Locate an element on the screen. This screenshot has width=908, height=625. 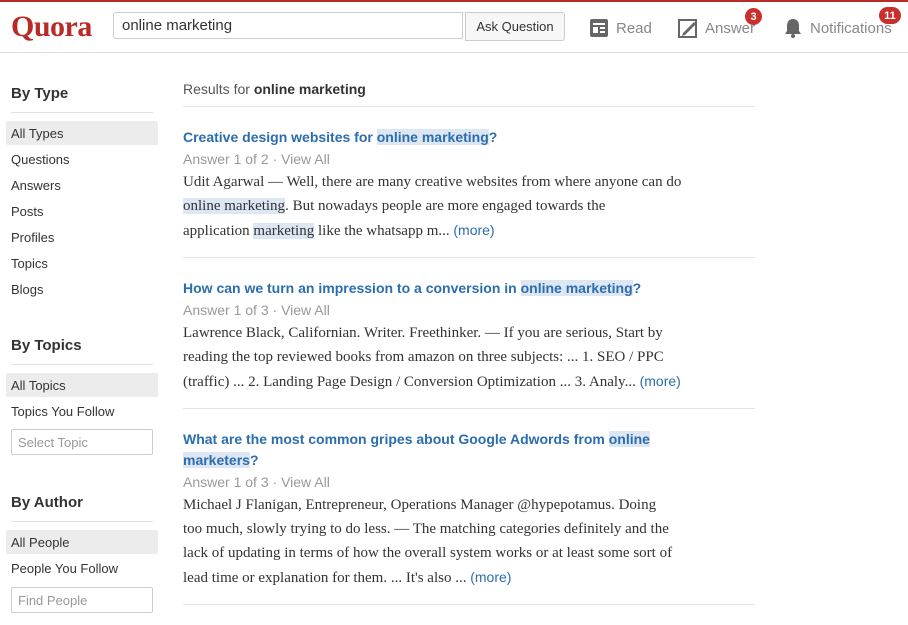
nav-read: Read is located at coordinates (620, 28).